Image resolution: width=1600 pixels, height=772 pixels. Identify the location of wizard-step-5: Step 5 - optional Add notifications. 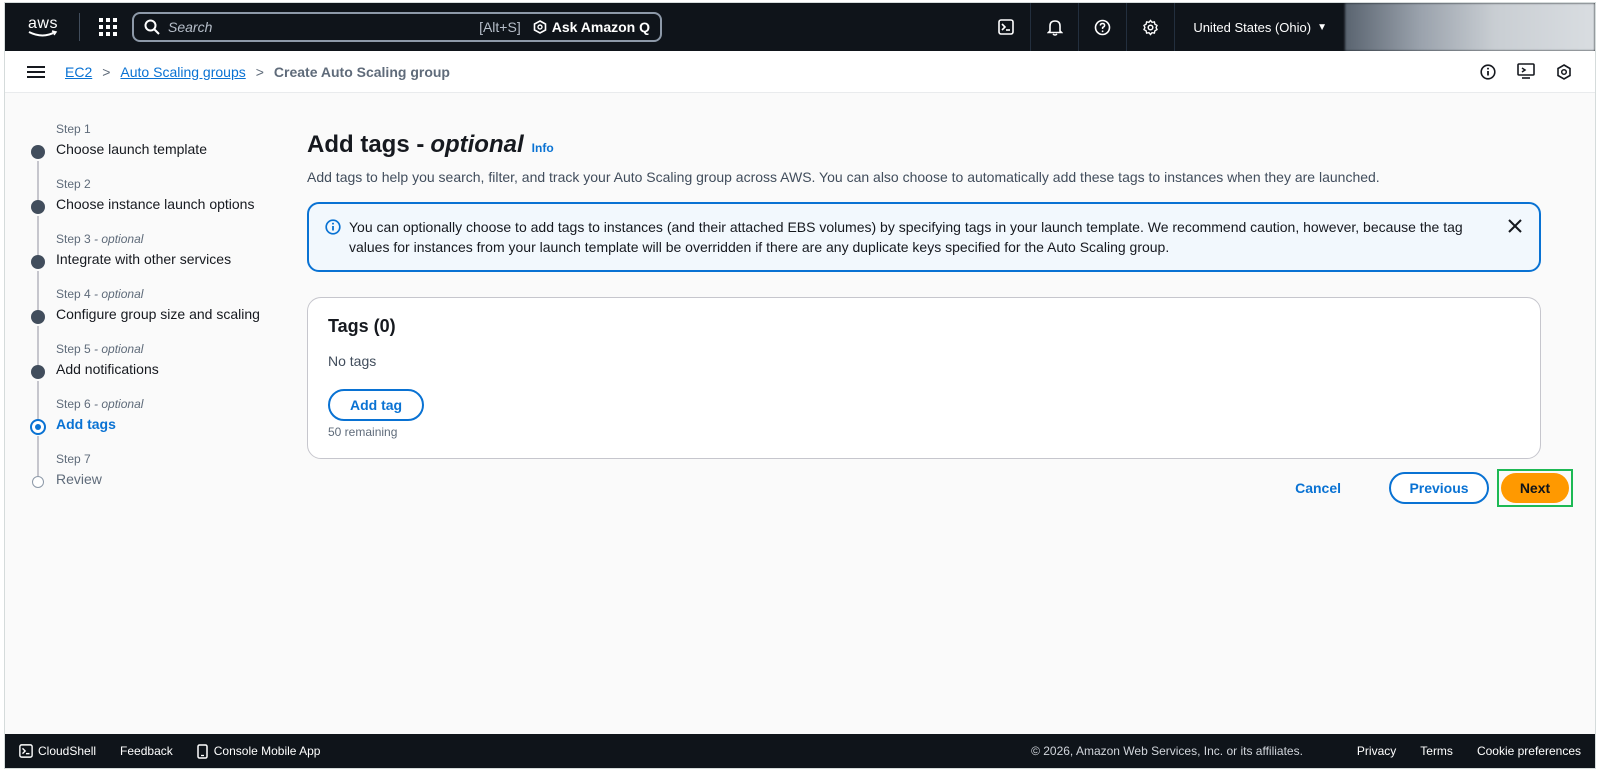
(157, 361).